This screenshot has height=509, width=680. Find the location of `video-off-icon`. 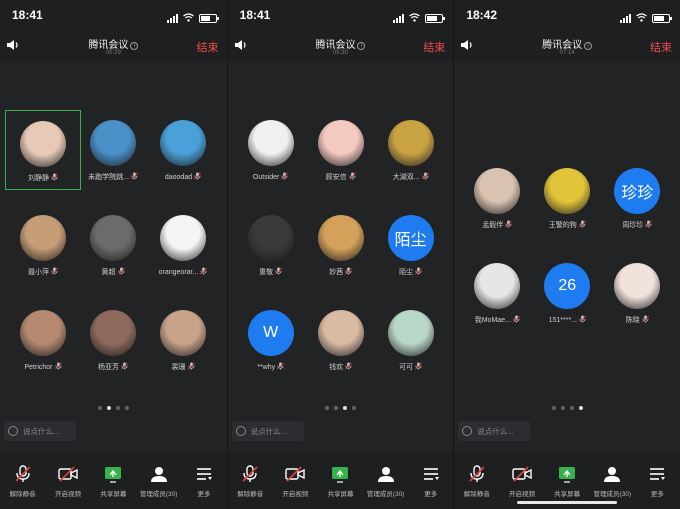

video-off-icon is located at coordinates (68, 474).